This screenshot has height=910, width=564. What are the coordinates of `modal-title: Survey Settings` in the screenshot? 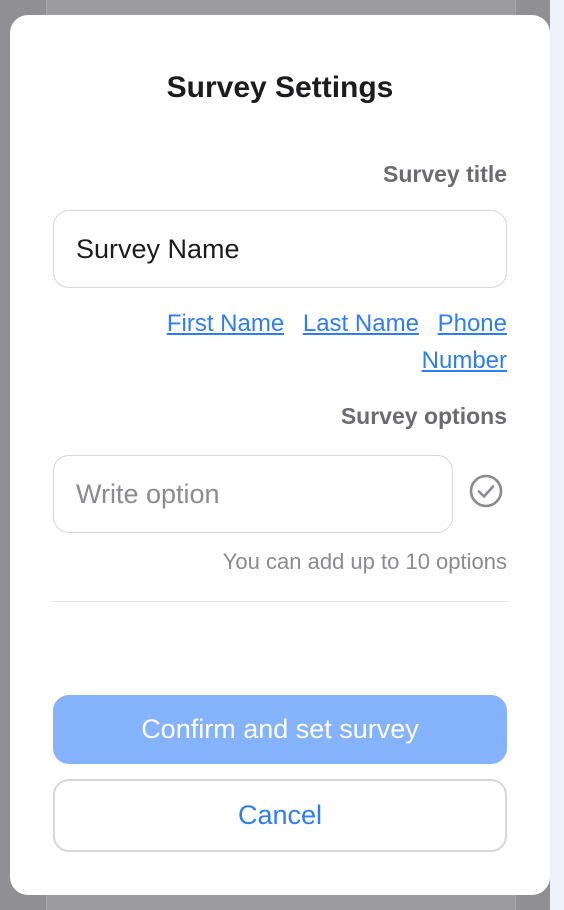 It's located at (280, 87).